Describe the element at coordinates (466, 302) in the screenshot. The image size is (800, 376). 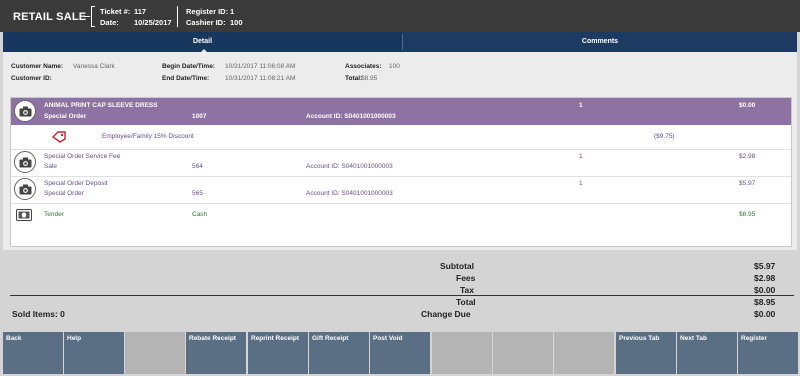
I see `total-label: Total` at that location.